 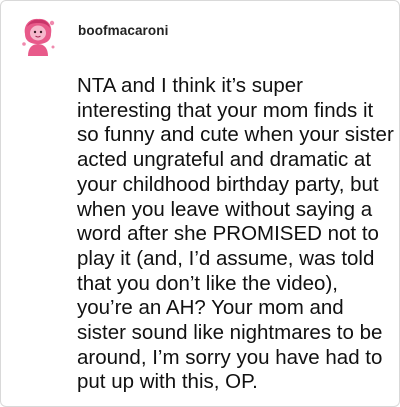 I want to click on pink-cartoon-avatar-icon, so click(x=38, y=35).